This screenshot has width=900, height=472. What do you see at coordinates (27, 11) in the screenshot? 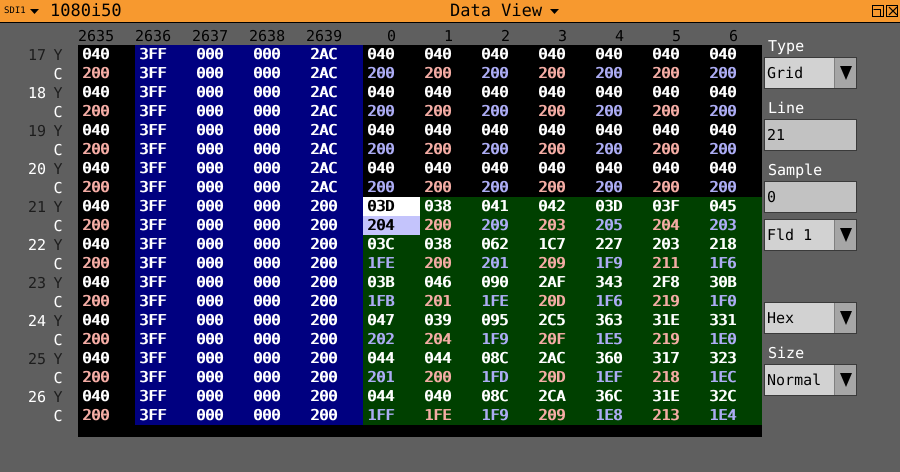
I see `source-menu: SDI1` at bounding box center [27, 11].